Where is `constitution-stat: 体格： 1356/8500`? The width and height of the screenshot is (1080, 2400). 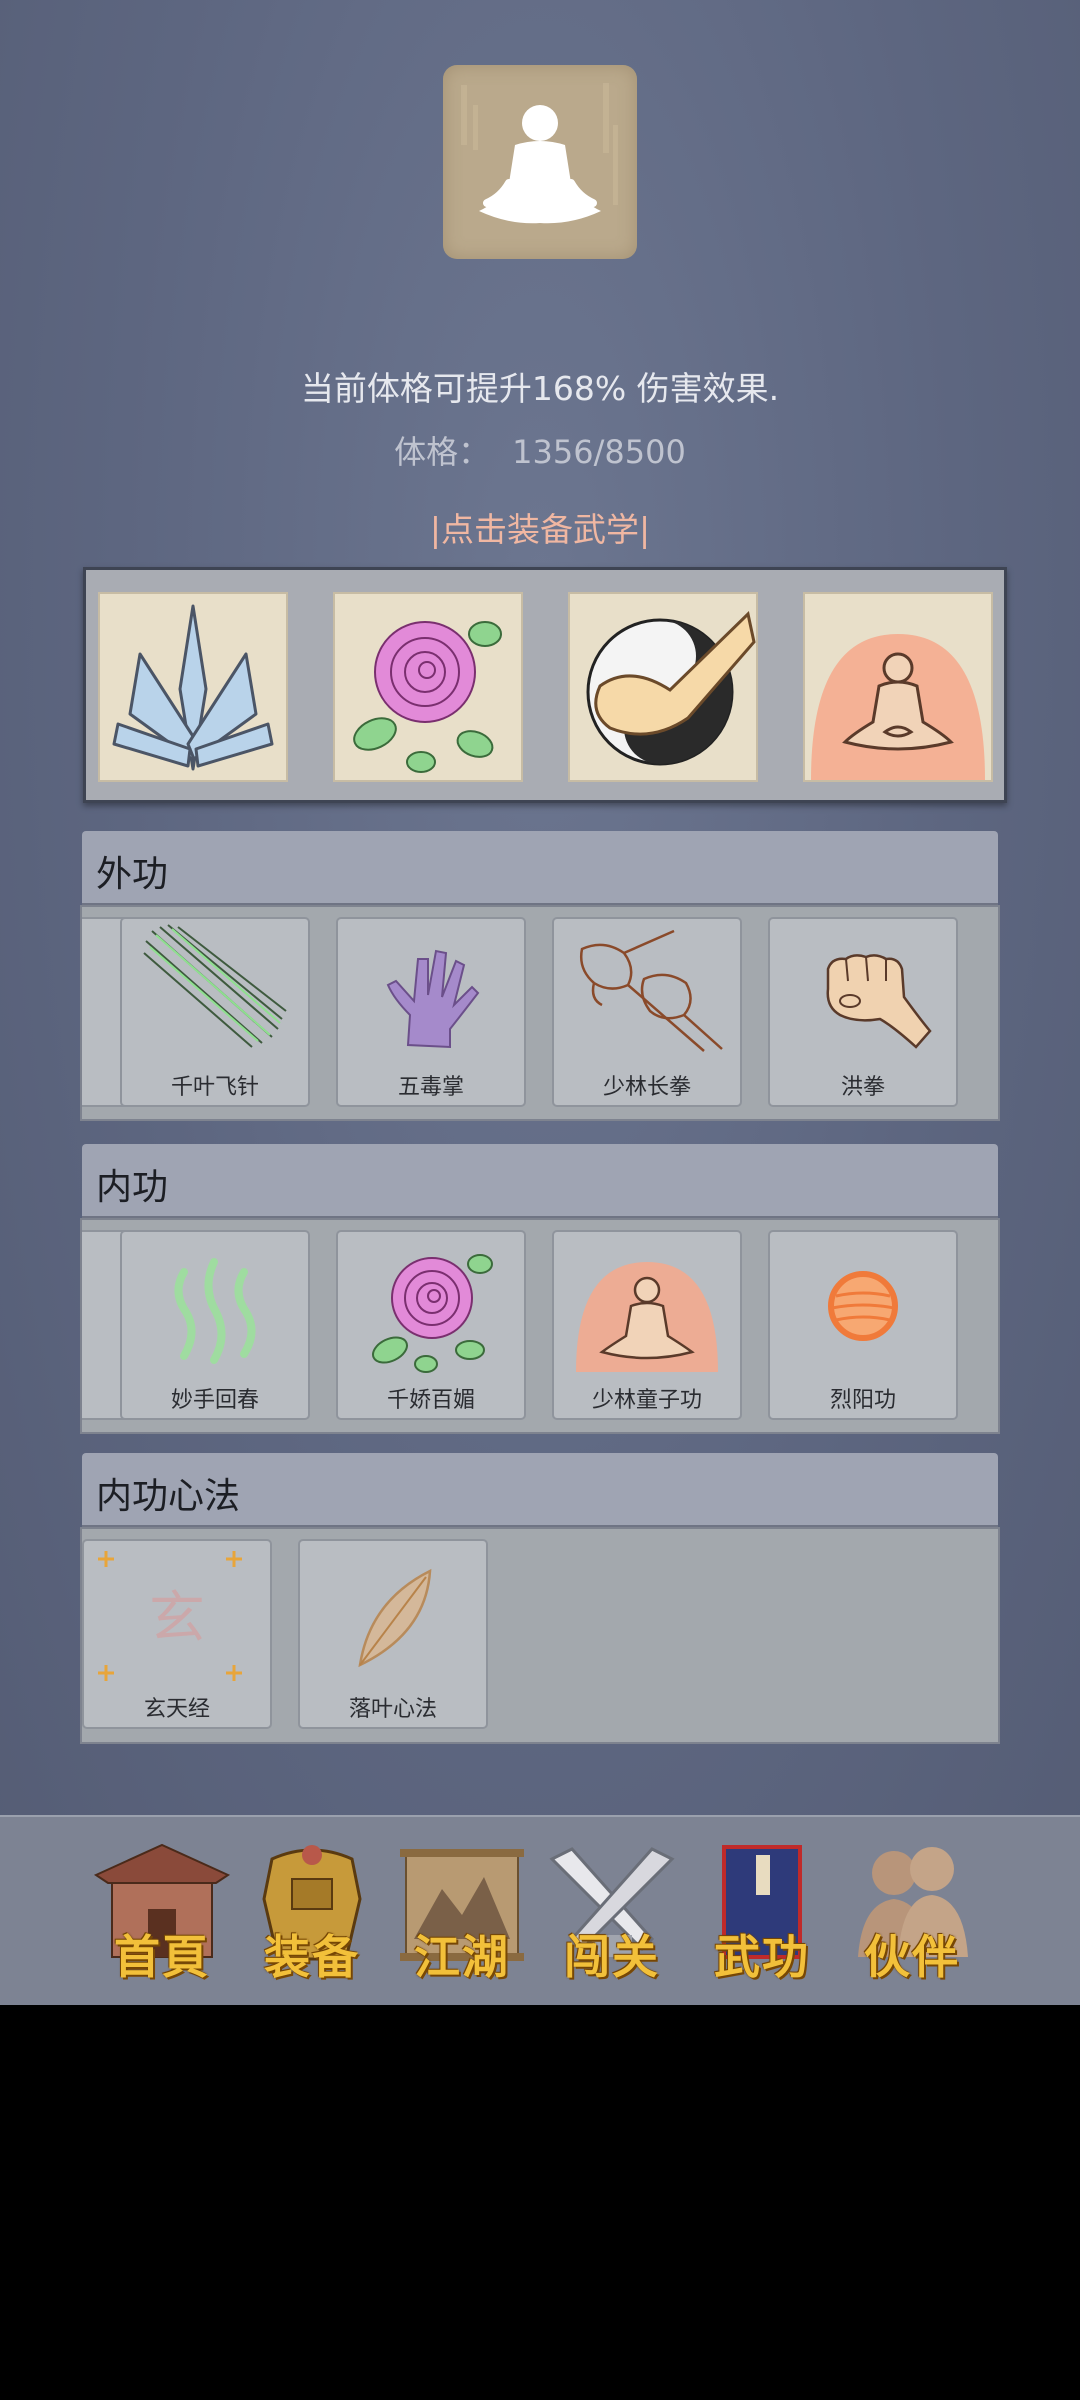
constitution-stat: 体格： 1356/8500 is located at coordinates (540, 450).